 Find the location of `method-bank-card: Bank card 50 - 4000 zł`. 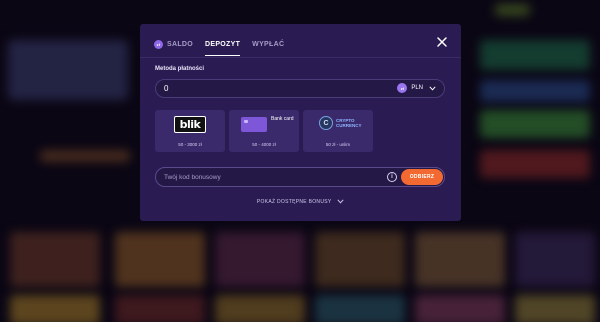

method-bank-card: Bank card 50 - 4000 zł is located at coordinates (264, 131).